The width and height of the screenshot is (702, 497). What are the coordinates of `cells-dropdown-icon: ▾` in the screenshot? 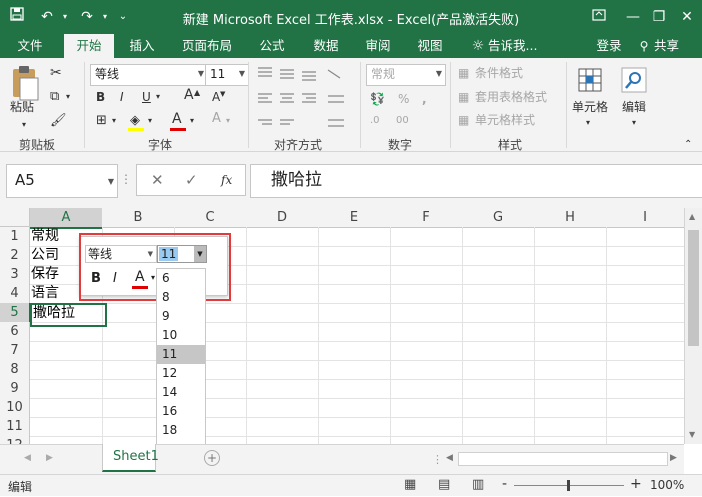 It's located at (588, 123).